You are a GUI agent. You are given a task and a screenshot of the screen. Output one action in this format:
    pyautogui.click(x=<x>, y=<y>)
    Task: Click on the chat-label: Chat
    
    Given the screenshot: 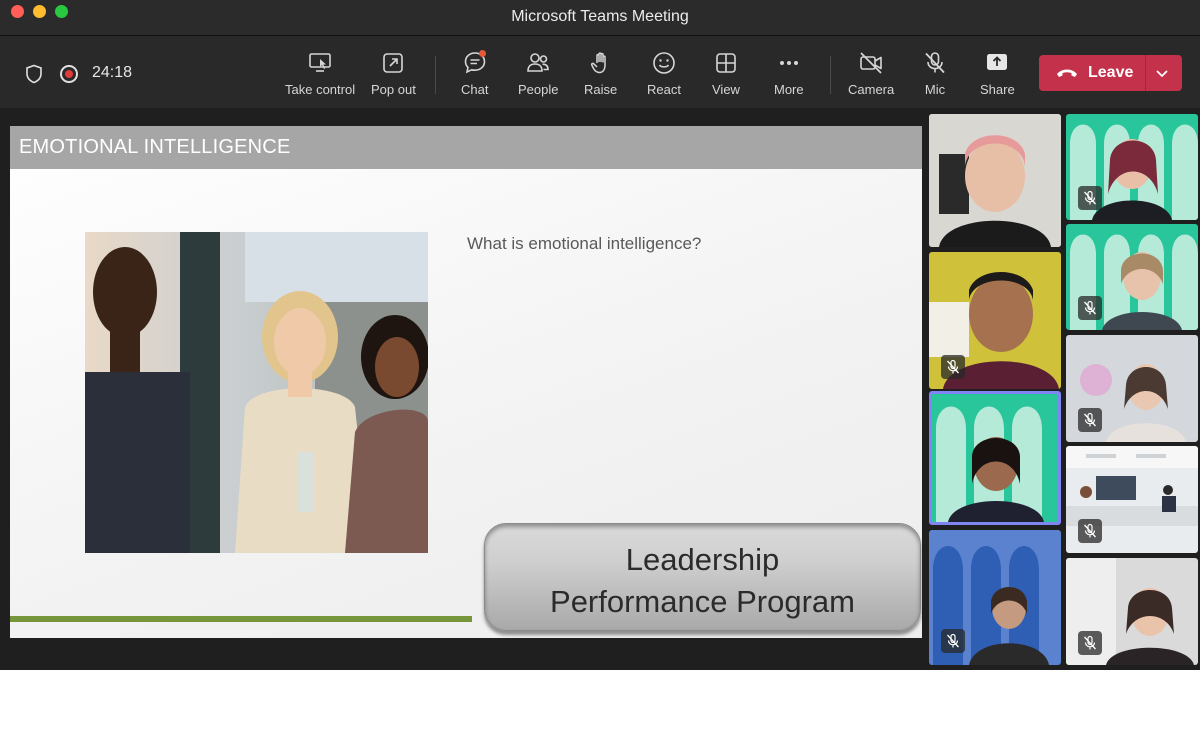 What is the action you would take?
    pyautogui.click(x=475, y=89)
    